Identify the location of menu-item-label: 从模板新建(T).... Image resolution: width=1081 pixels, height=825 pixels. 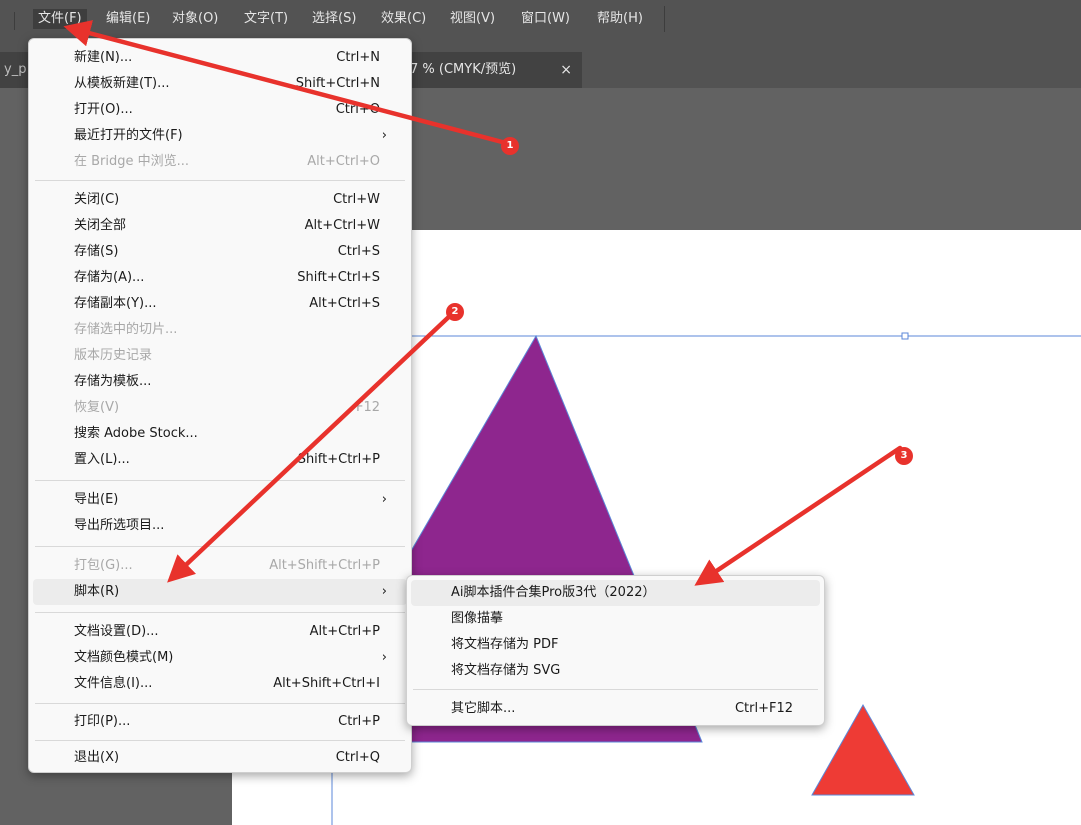
(122, 83).